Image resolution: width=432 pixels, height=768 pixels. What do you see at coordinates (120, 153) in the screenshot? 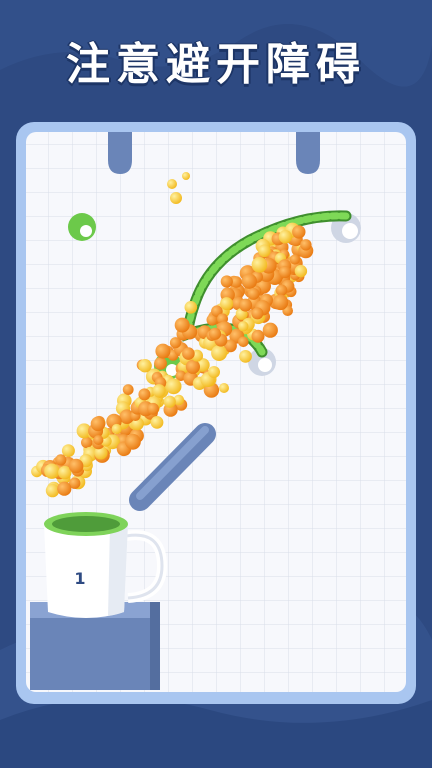
I see `top-hook-left` at bounding box center [120, 153].